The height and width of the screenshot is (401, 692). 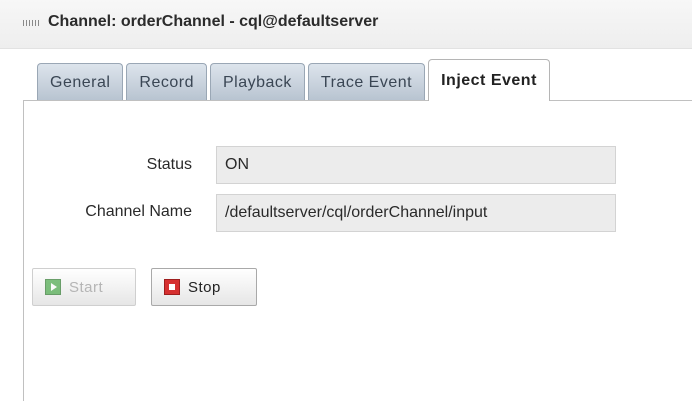 I want to click on channel-name-label: Channel Name, so click(x=138, y=211).